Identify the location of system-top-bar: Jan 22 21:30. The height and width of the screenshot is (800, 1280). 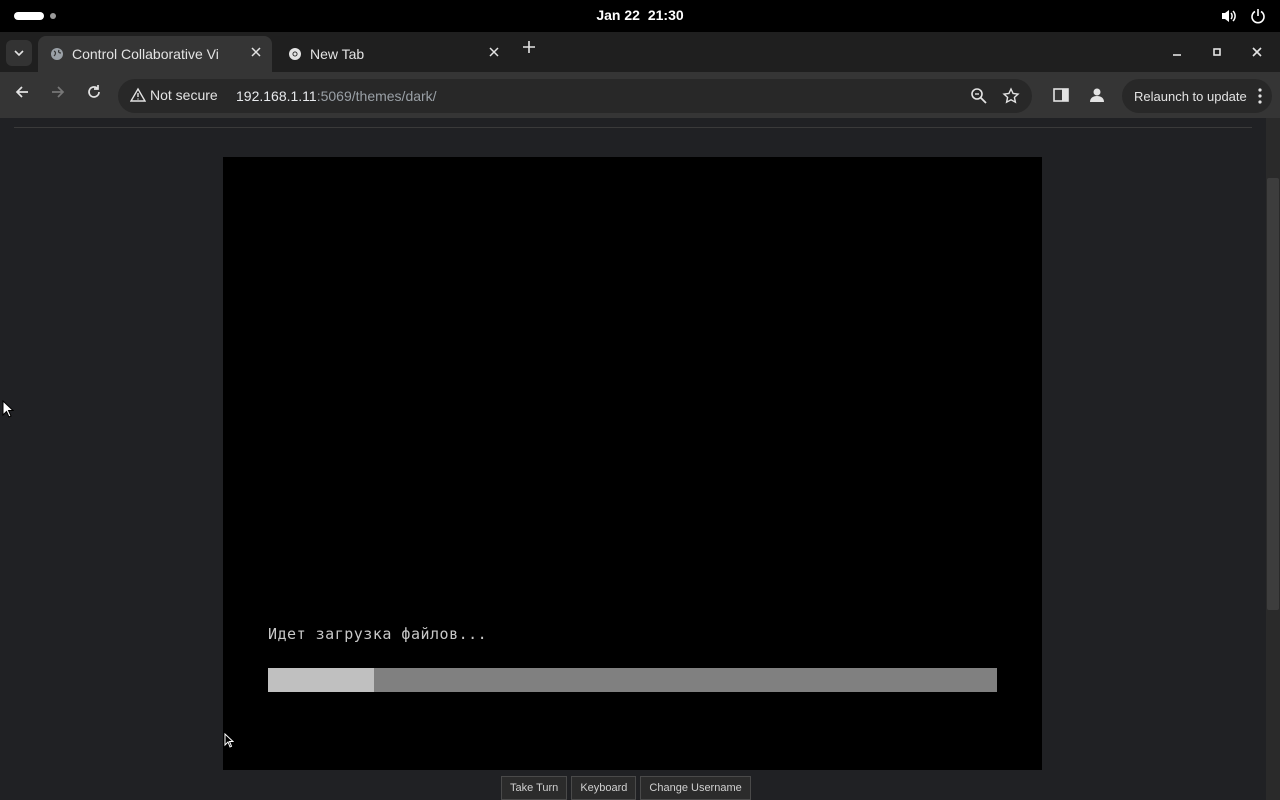
(640, 16).